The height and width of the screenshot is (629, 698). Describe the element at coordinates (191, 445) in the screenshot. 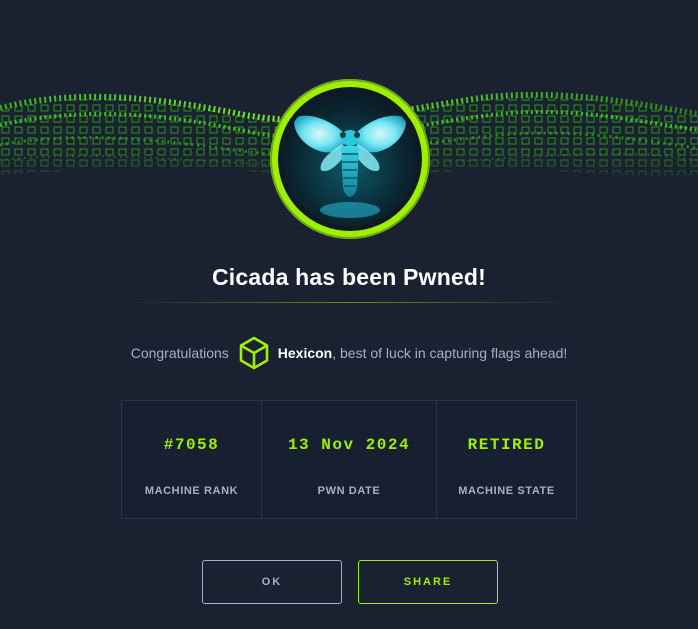

I see `machine-rank-value: #7058` at that location.